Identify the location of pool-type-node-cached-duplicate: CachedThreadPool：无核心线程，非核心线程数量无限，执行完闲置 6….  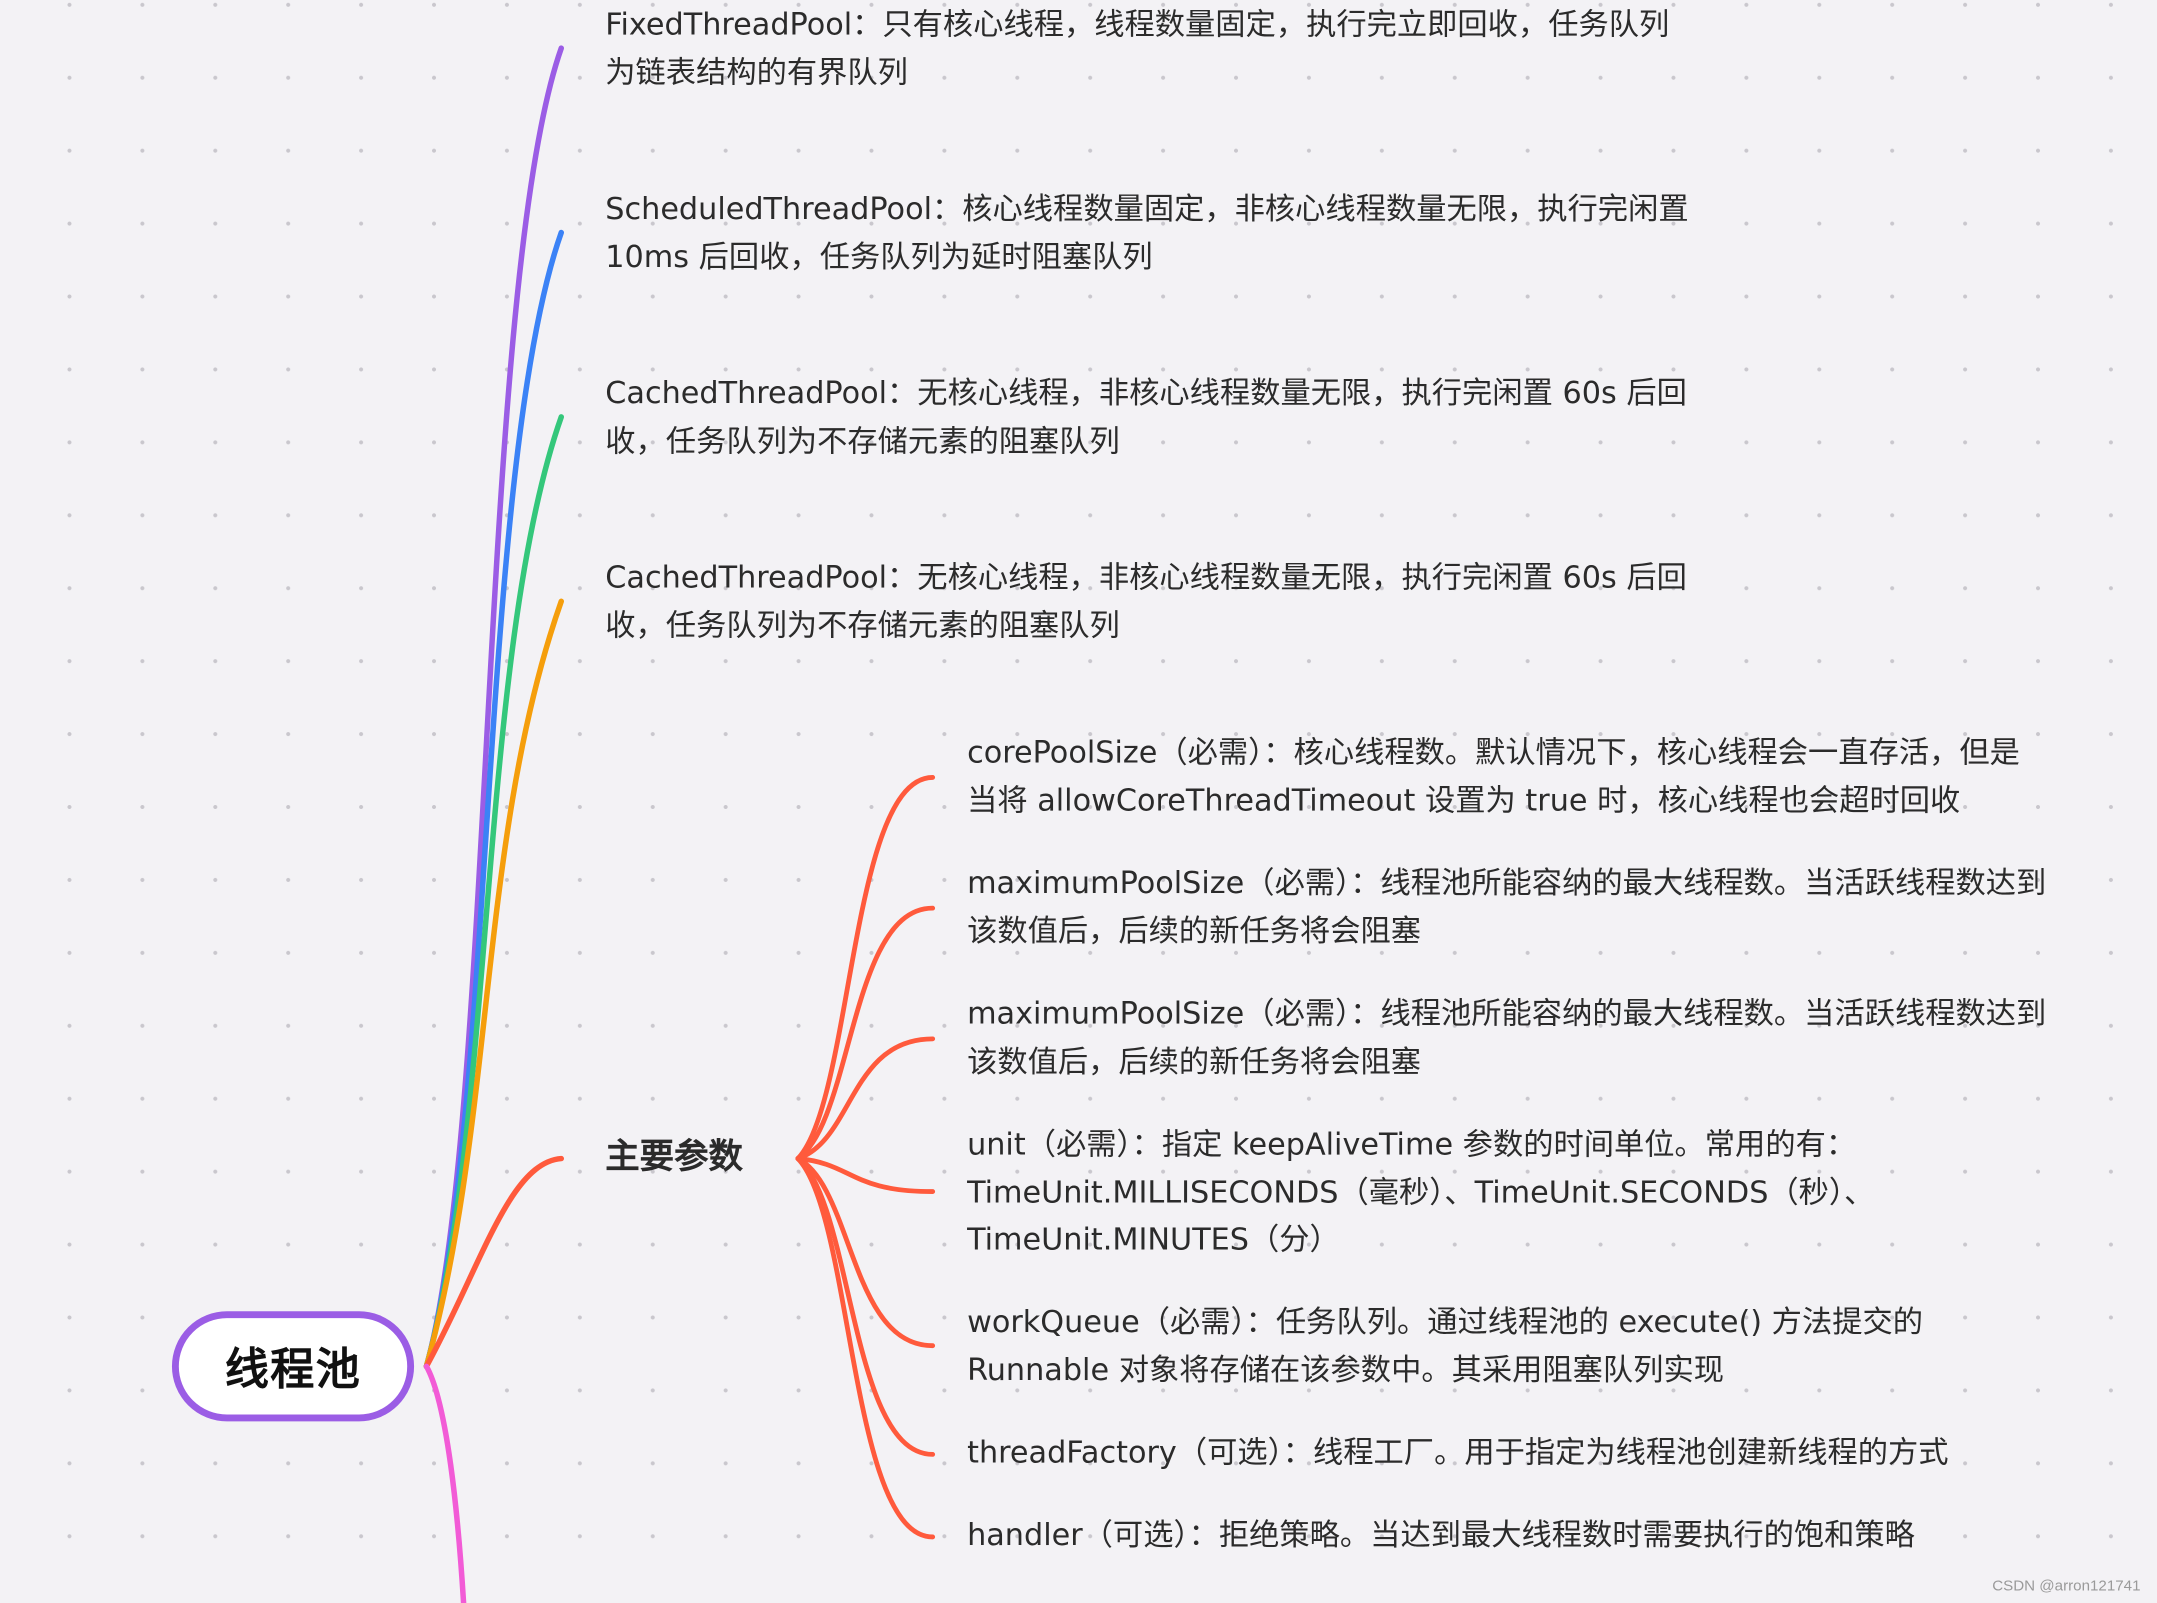
(1146, 603).